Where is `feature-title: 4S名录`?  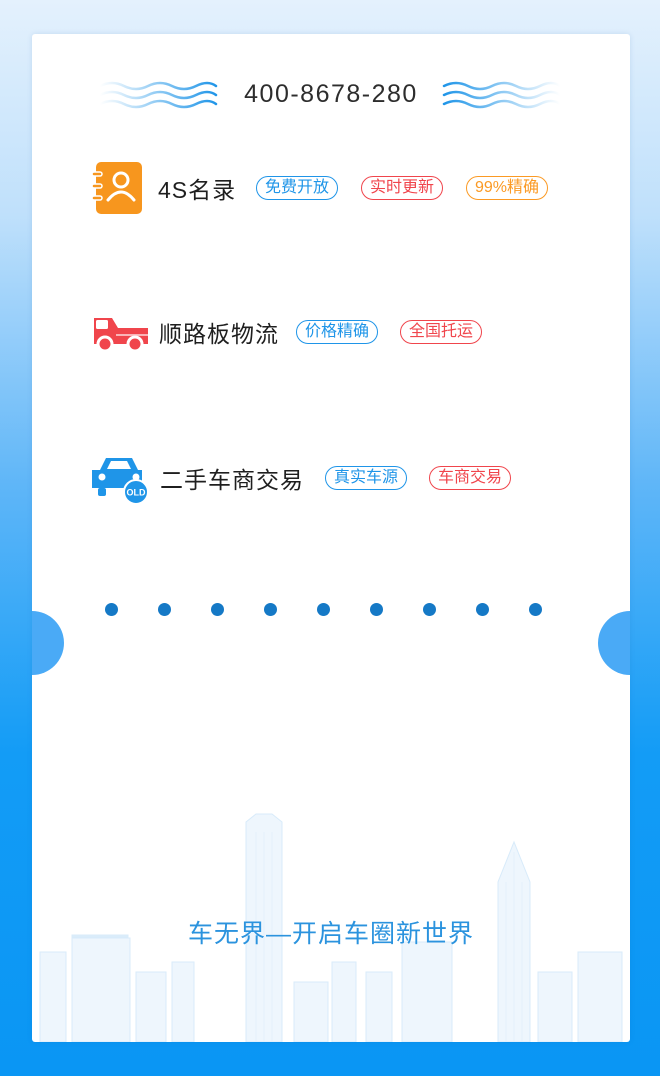 feature-title: 4S名录 is located at coordinates (197, 190).